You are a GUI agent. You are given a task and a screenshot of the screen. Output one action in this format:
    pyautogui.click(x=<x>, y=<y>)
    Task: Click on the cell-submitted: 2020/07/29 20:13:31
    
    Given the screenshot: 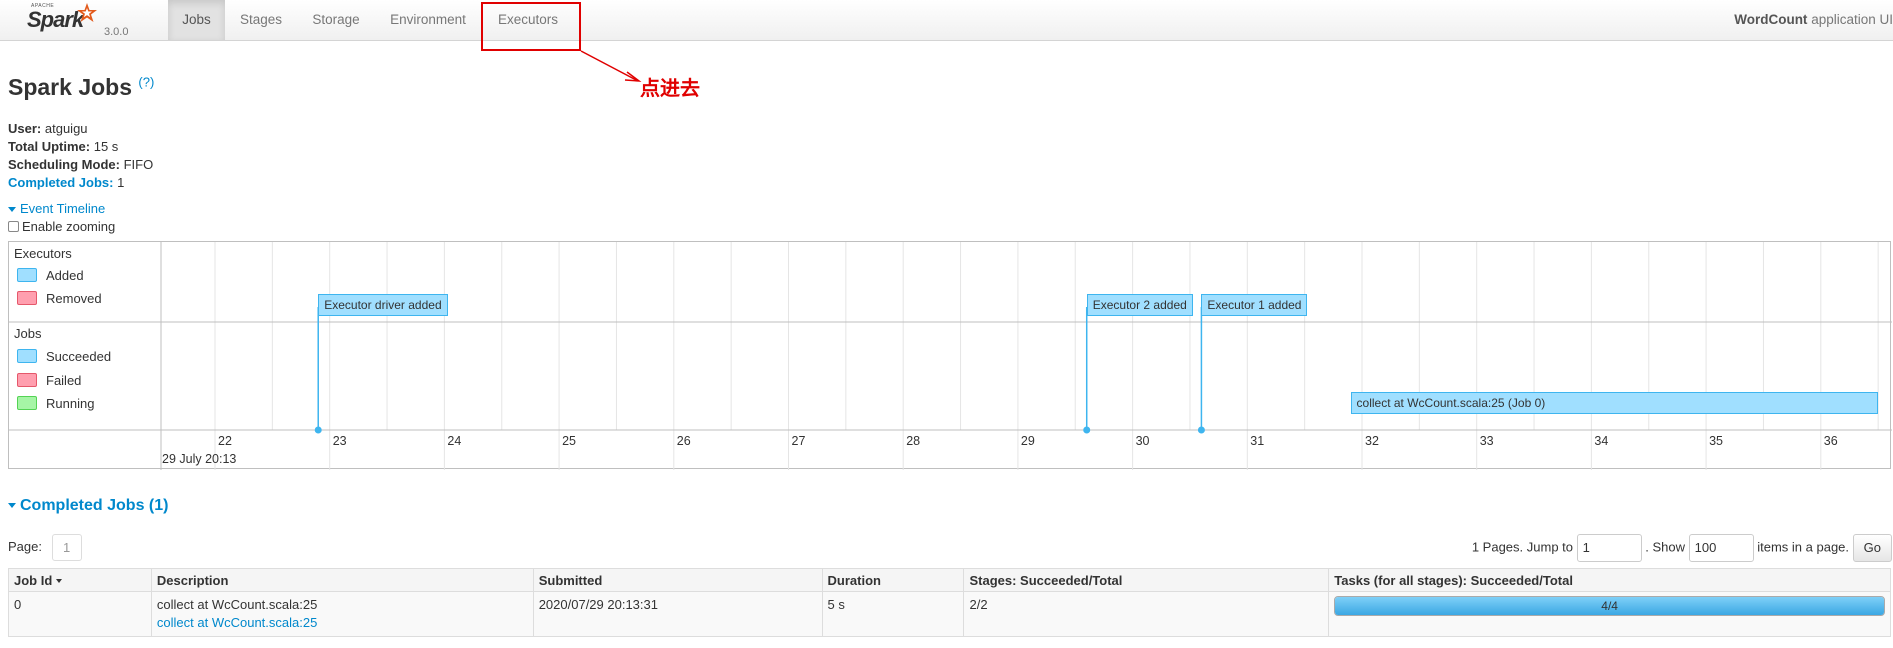 What is the action you would take?
    pyautogui.click(x=677, y=614)
    